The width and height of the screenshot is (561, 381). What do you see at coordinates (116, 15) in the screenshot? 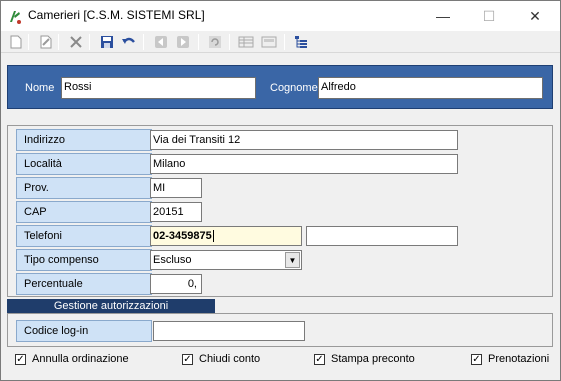
I see `window-title: Camerieri [C.S.M. SISTEMI SRL]` at bounding box center [116, 15].